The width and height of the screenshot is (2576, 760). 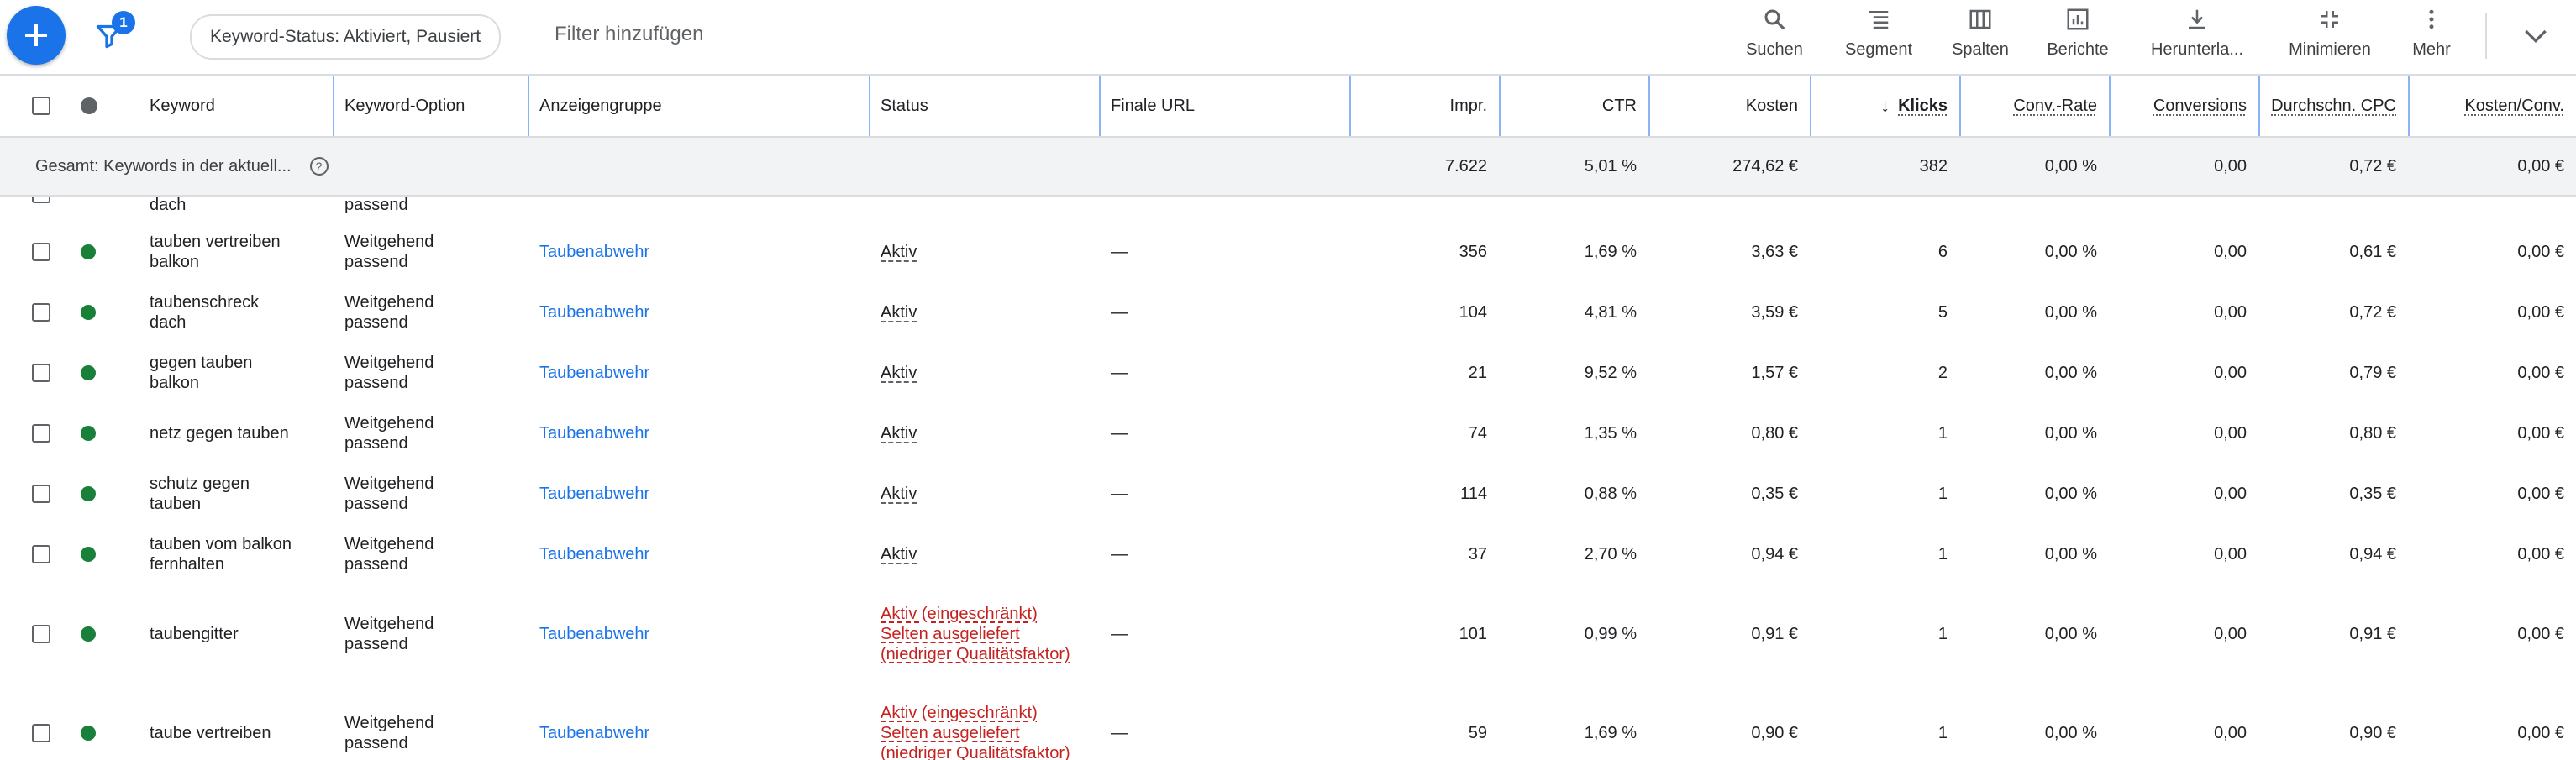 I want to click on select-all-checkbox, so click(x=44, y=106).